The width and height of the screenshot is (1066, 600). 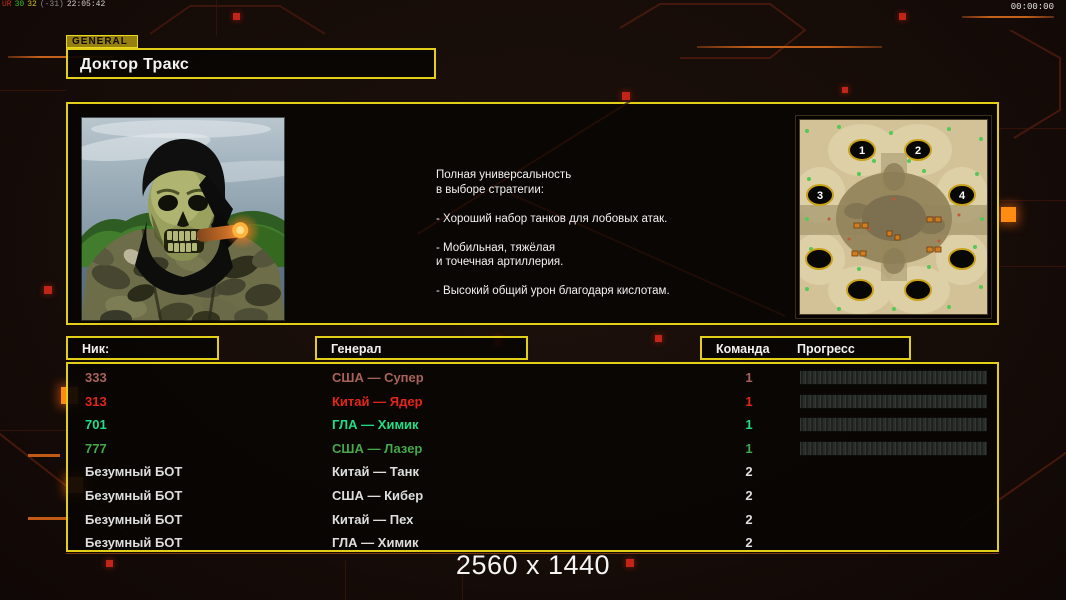 I want to click on map-preview-image: 1 2 3 4, so click(x=891, y=217).